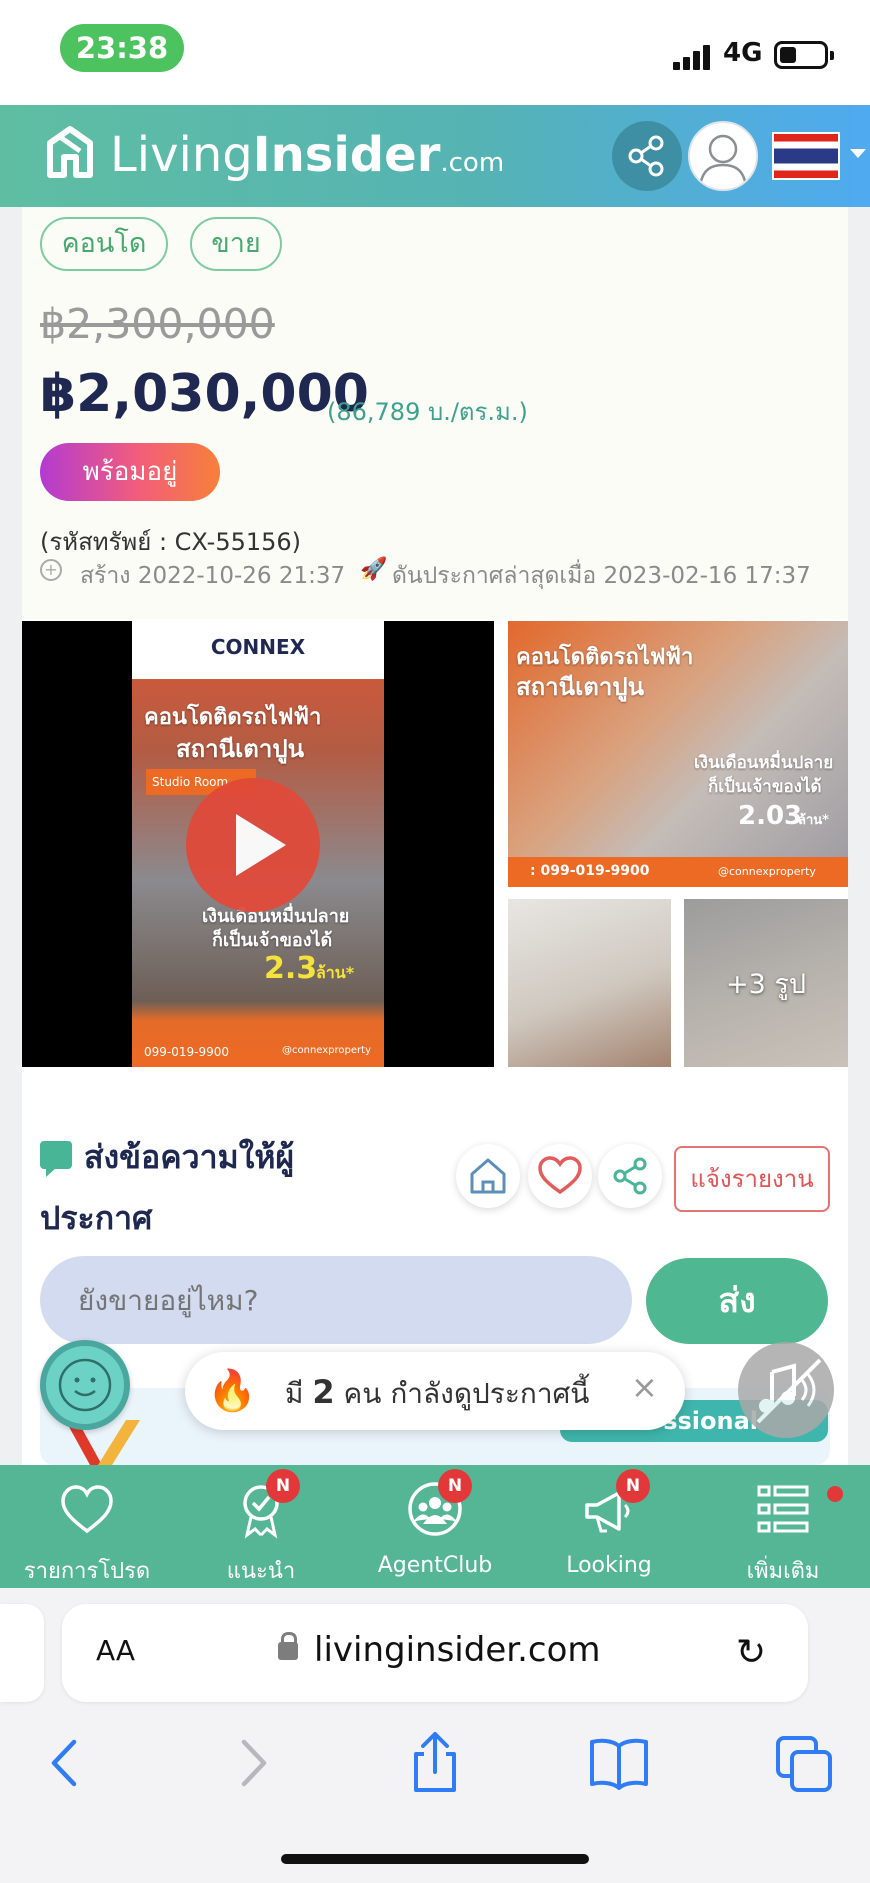 Image resolution: width=870 pixels, height=1883 pixels. I want to click on favorite-button, so click(560, 1176).